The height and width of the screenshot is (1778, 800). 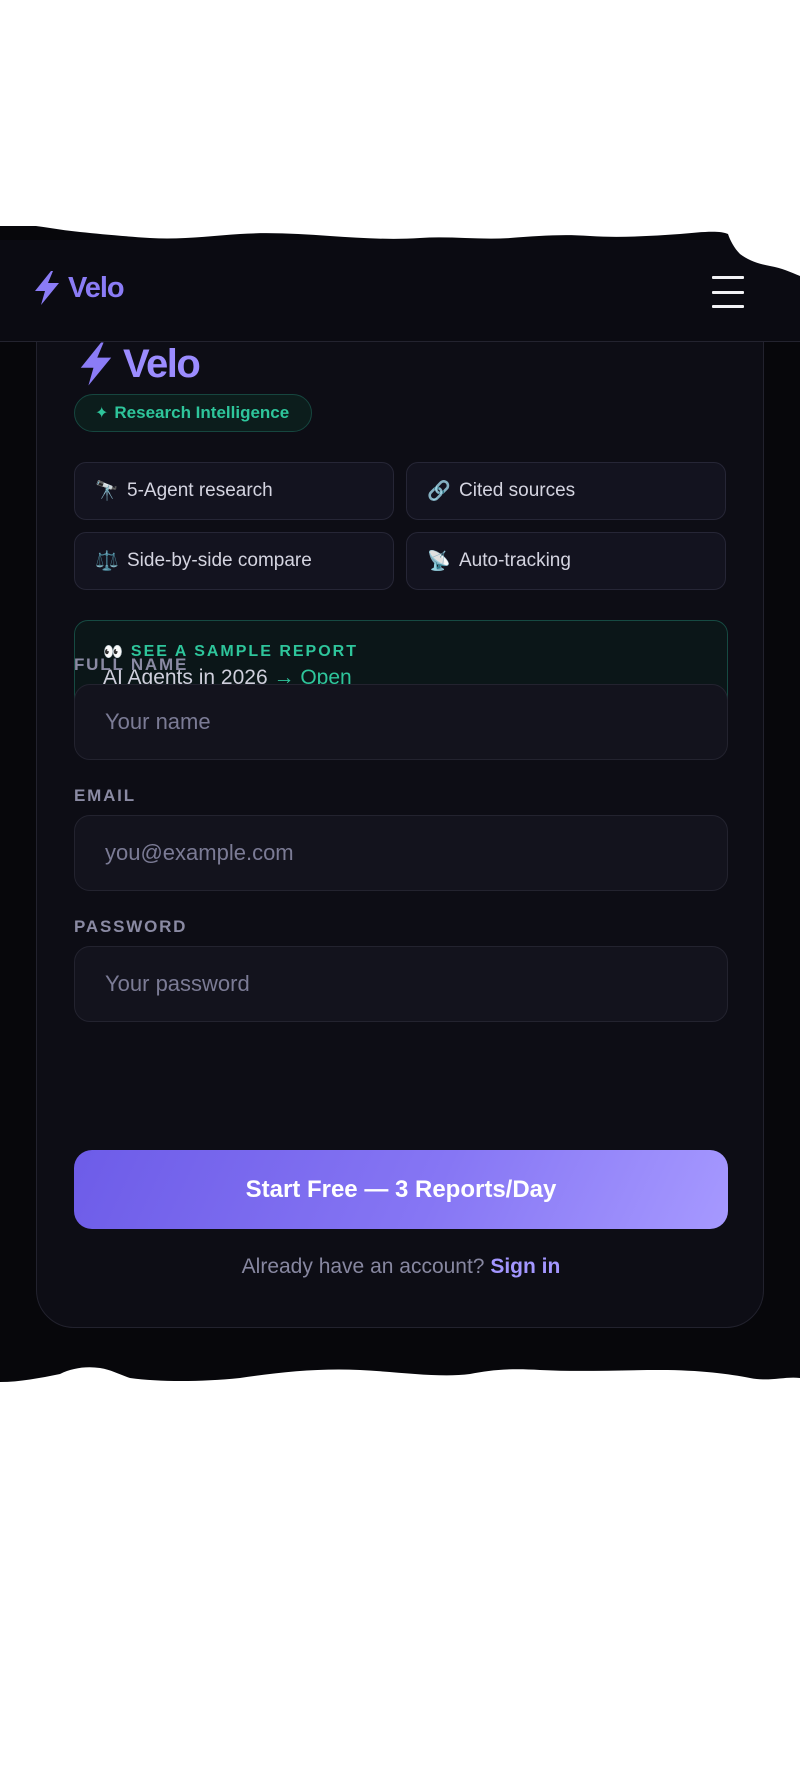 What do you see at coordinates (517, 490) in the screenshot?
I see `feature-label: Cited sources` at bounding box center [517, 490].